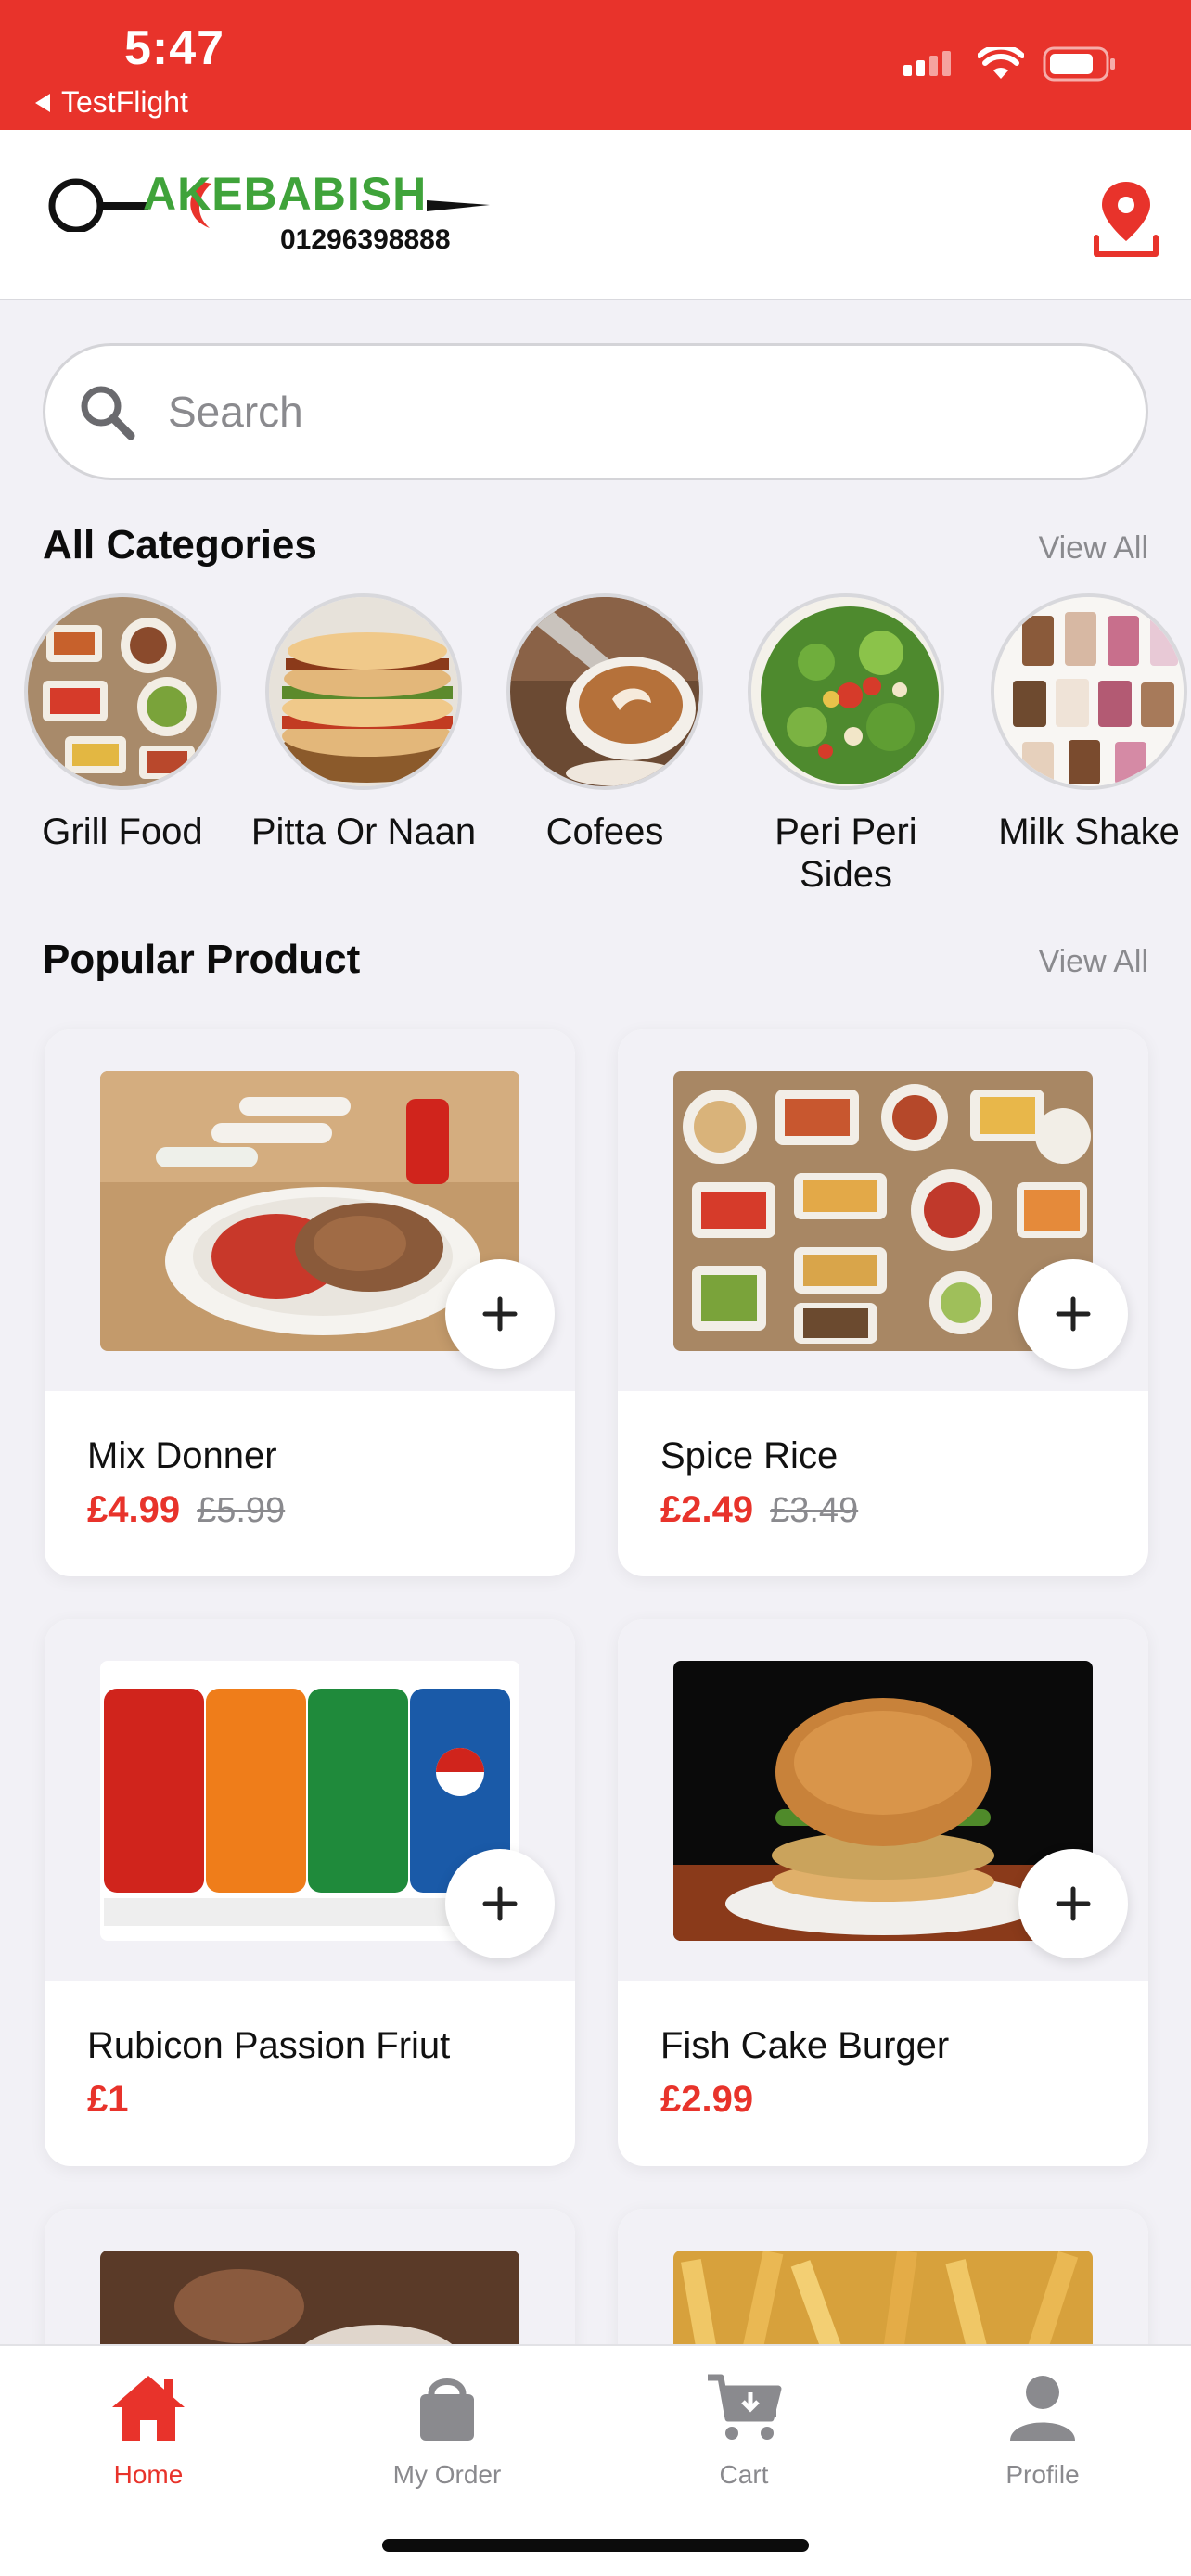  I want to click on product-old-price: £5.99, so click(241, 1511).